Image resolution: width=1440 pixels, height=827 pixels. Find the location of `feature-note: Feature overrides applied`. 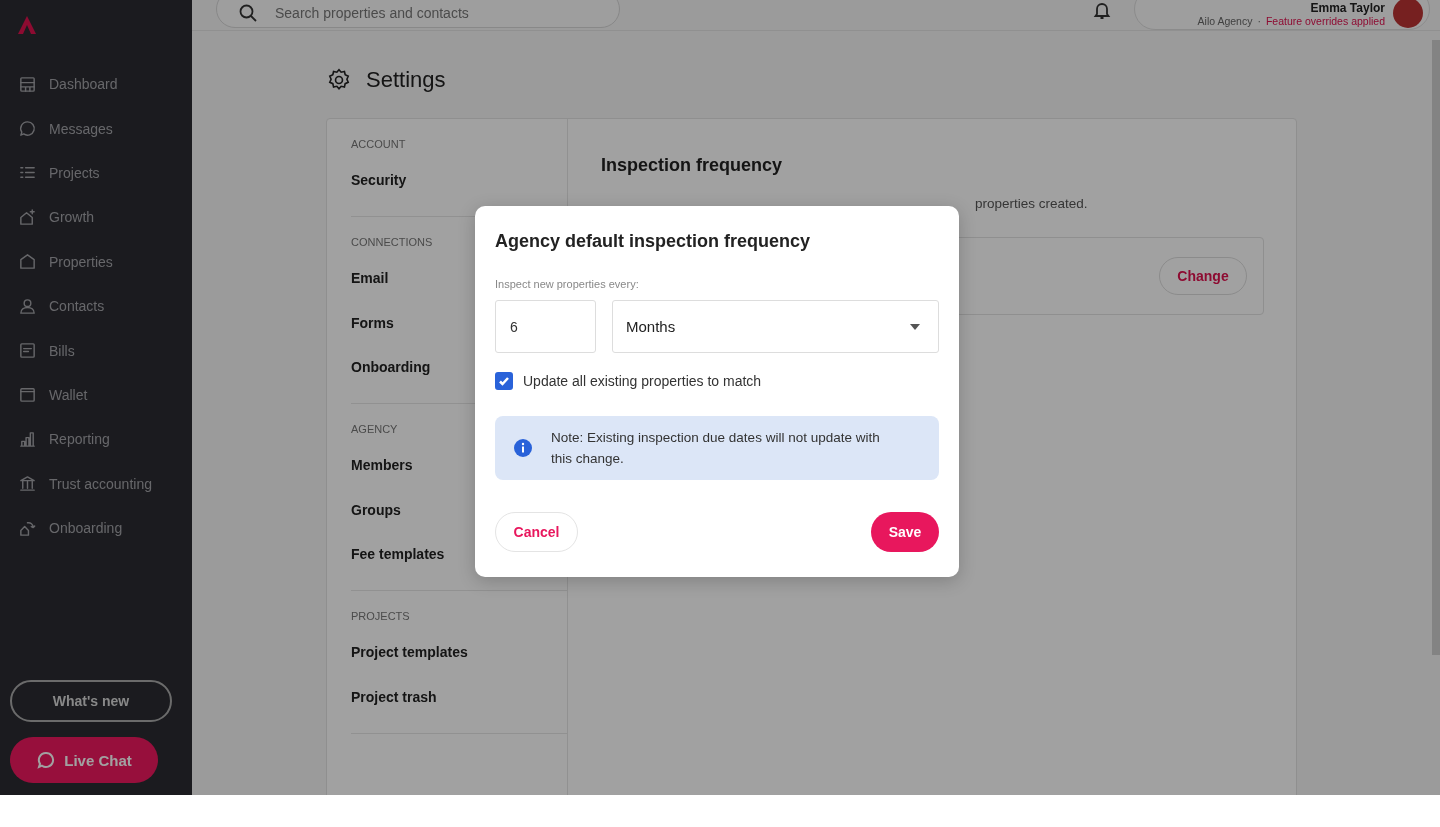

feature-note: Feature overrides applied is located at coordinates (1325, 20).